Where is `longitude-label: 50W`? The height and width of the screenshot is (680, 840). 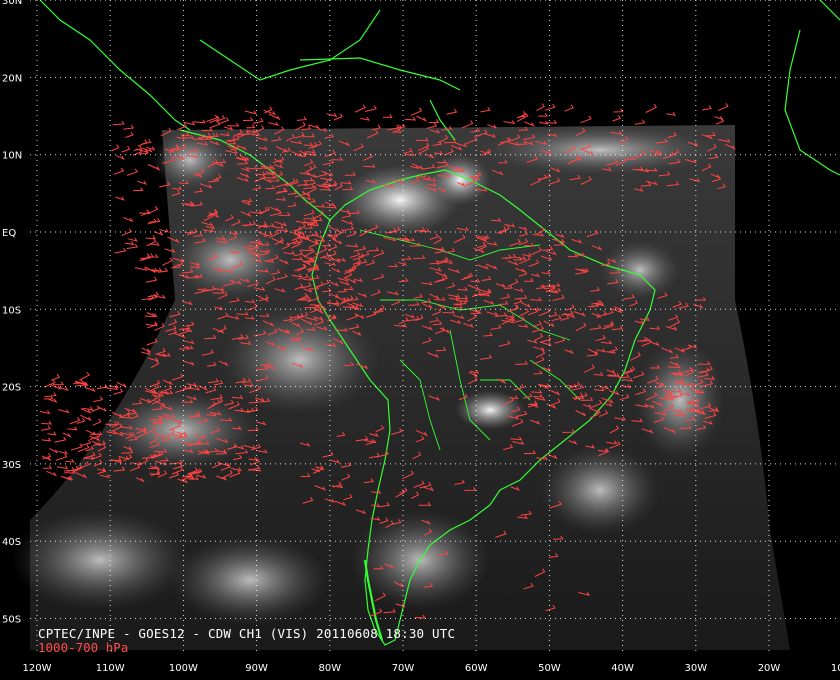
longitude-label: 50W is located at coordinates (549, 668).